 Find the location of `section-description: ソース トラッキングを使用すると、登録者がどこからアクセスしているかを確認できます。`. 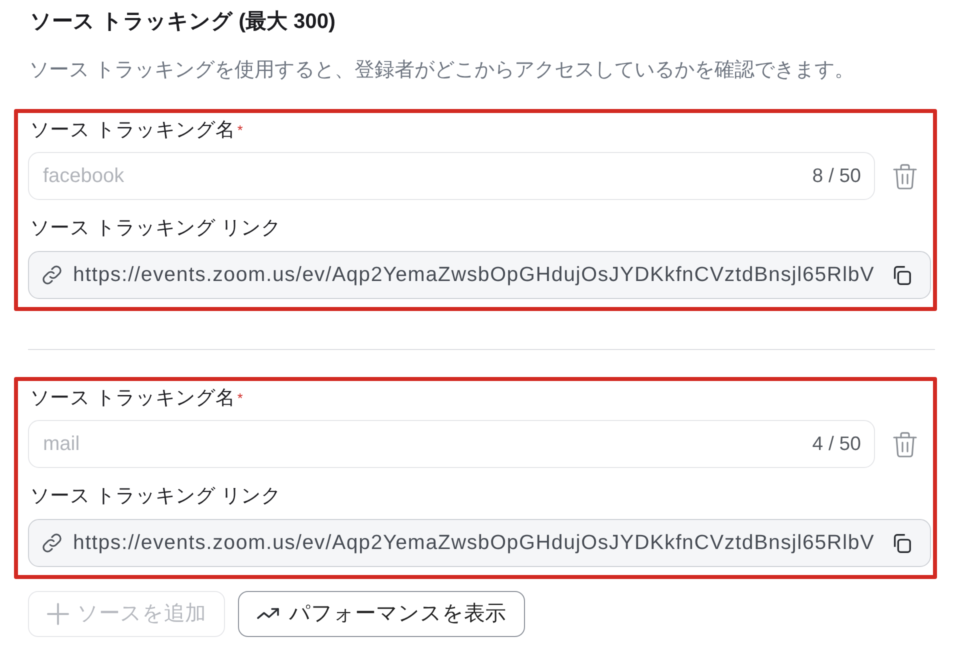

section-description: ソース トラッキングを使用すると、登録者がどこからアクセスしているかを確認できます。 is located at coordinates (442, 70).